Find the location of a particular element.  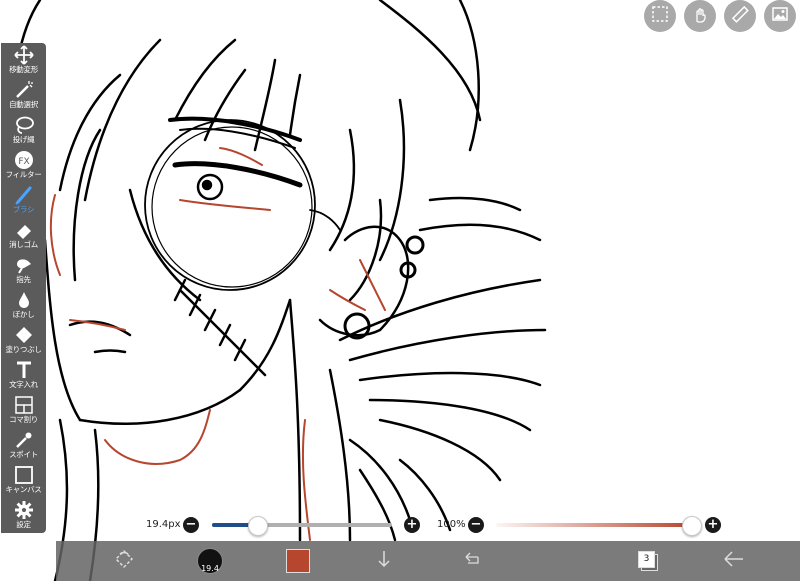

brush-size-increase-button: + is located at coordinates (412, 525).